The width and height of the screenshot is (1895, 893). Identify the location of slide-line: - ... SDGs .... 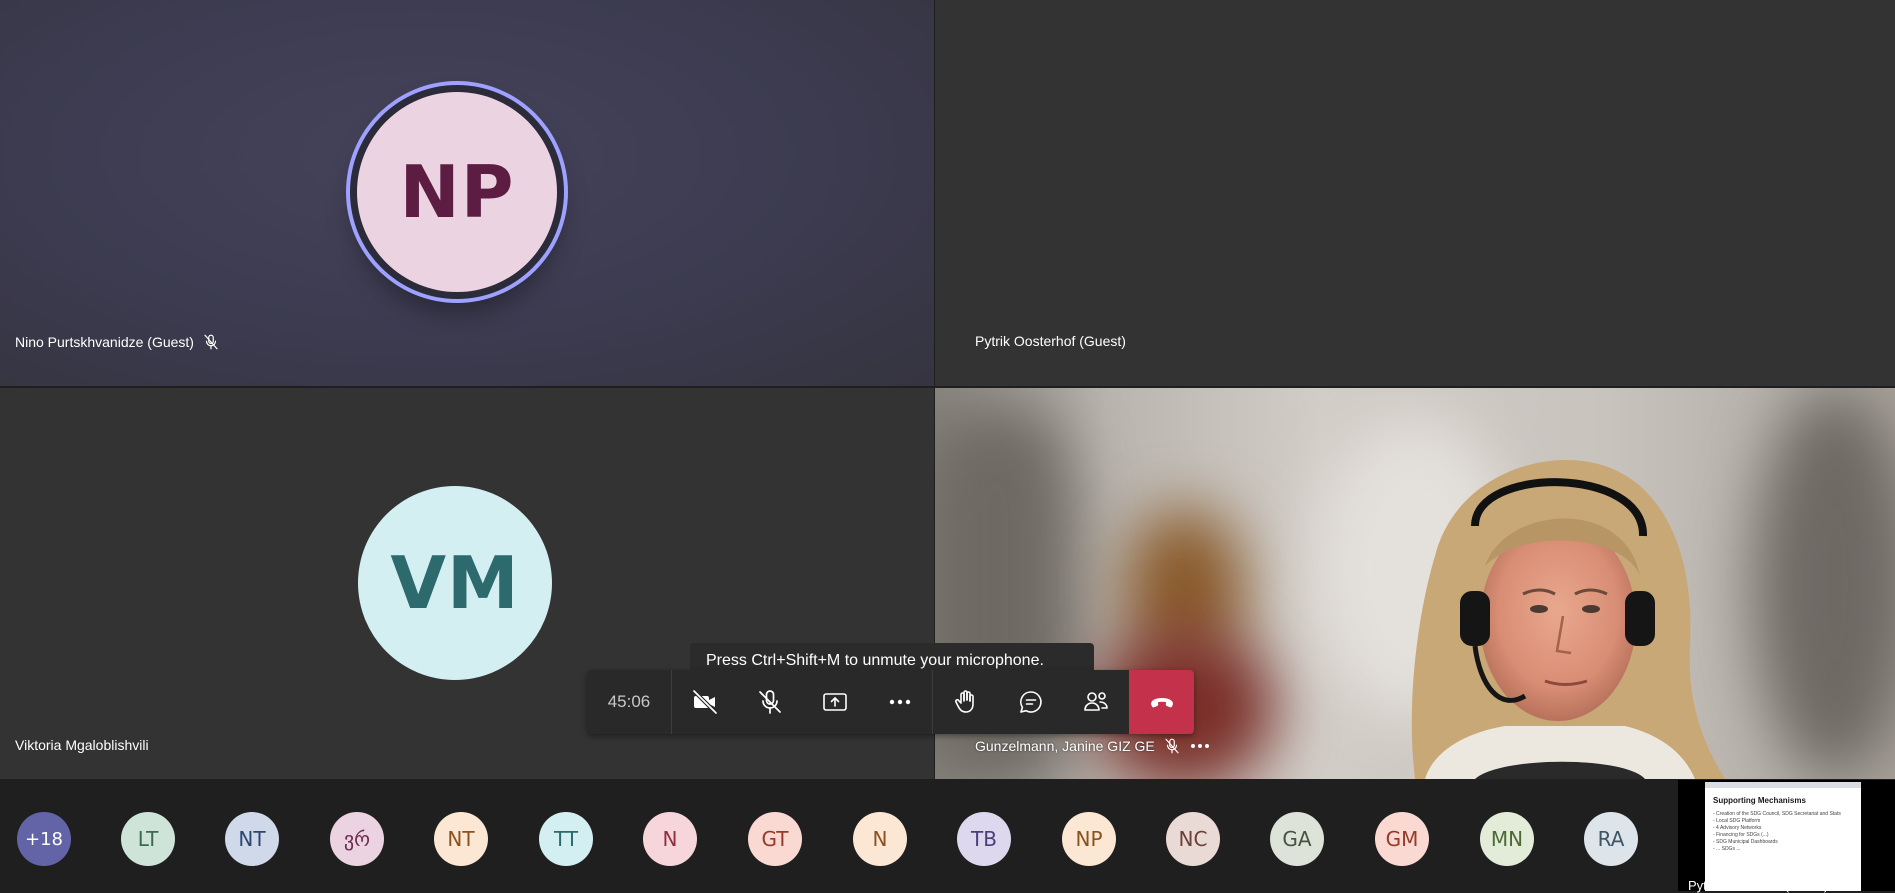
(1727, 849).